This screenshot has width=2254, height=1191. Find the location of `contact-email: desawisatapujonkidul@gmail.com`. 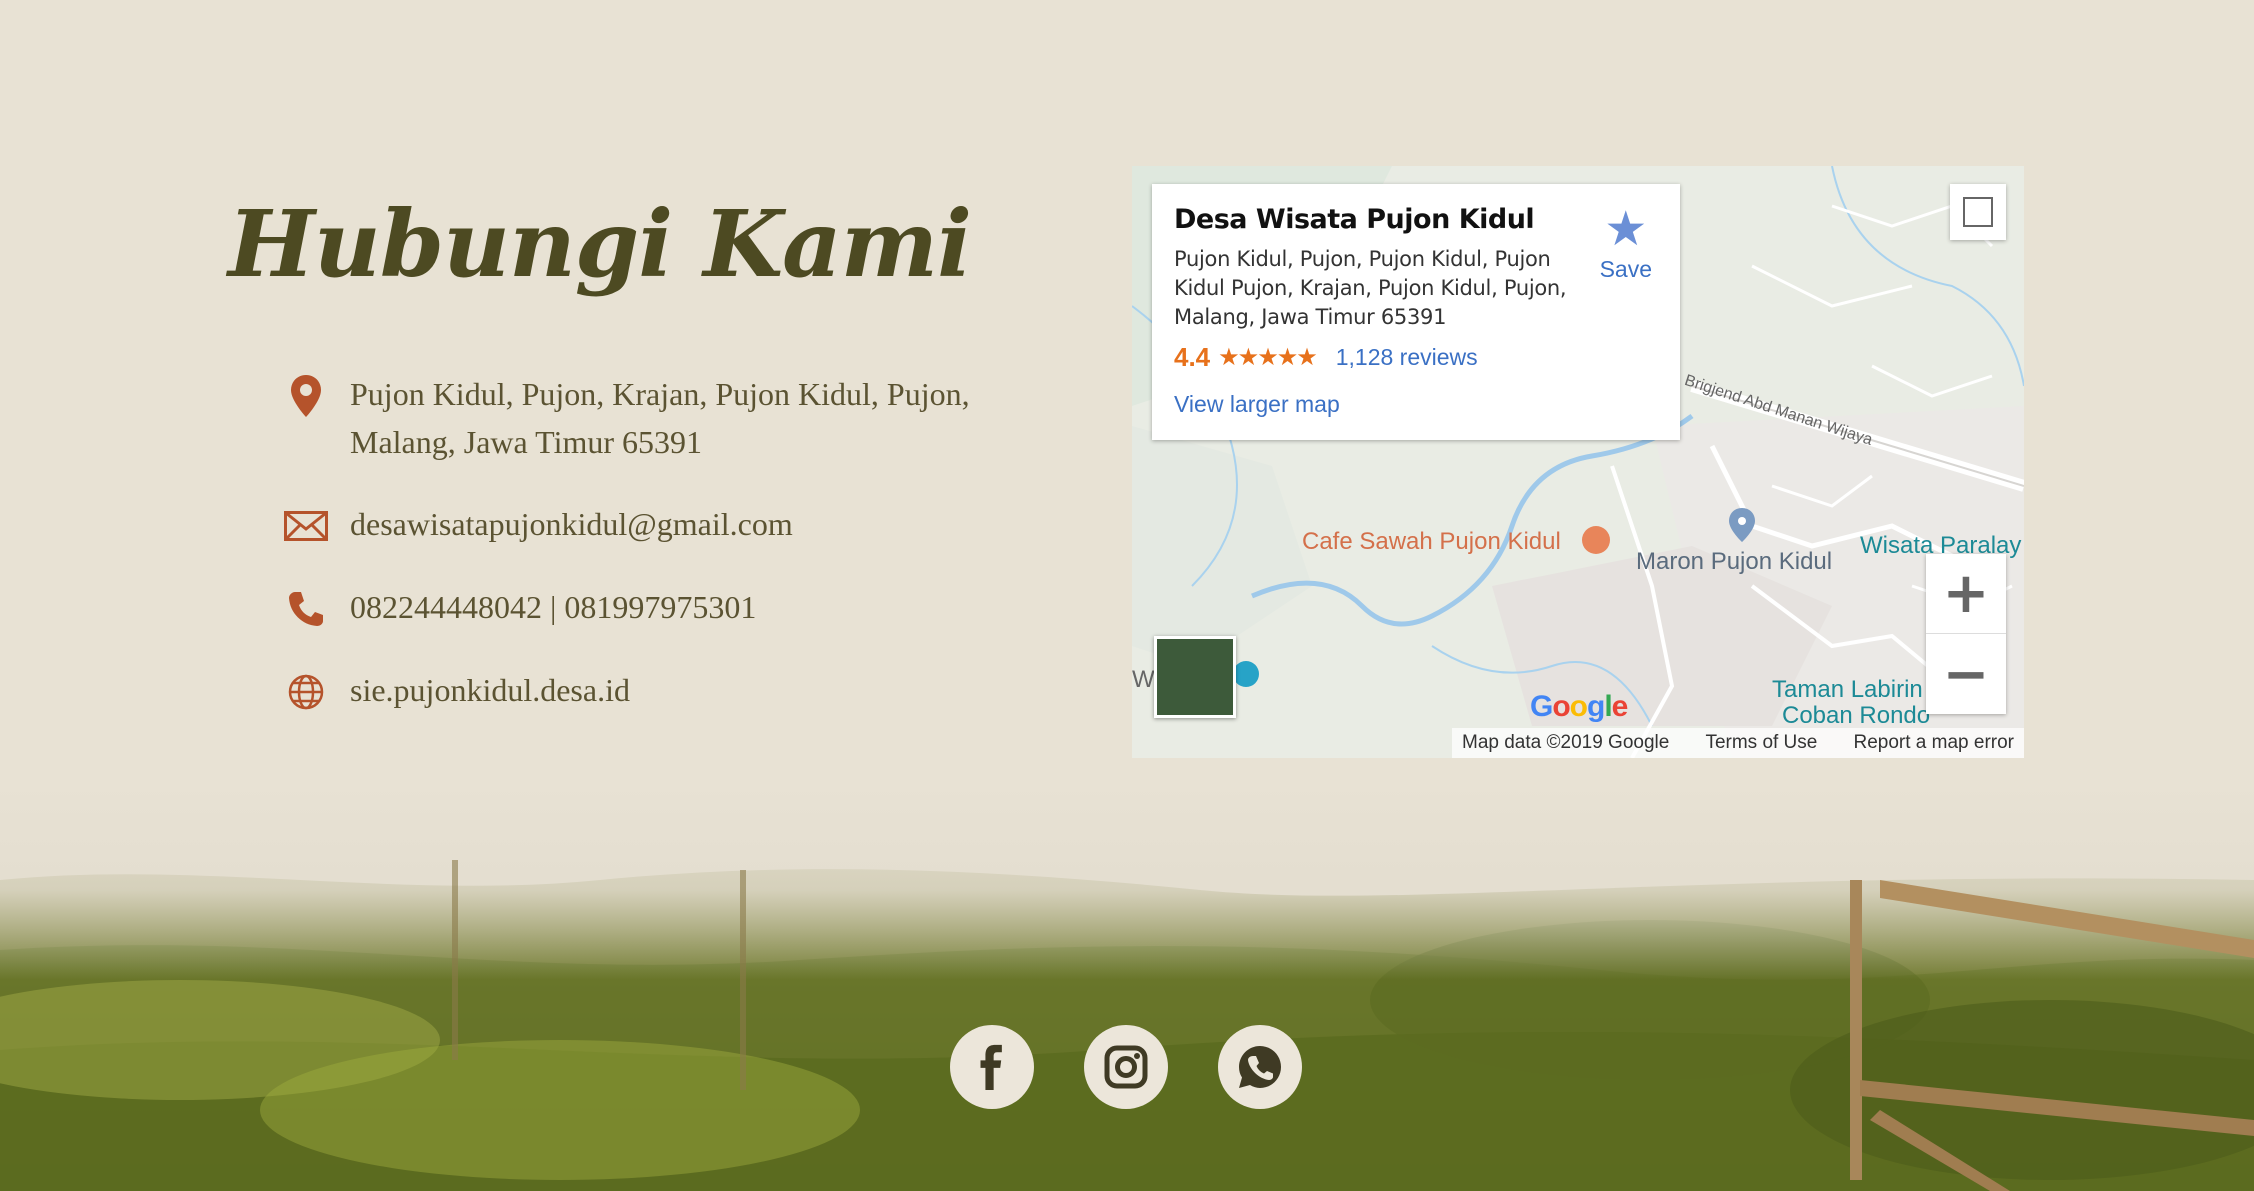

contact-email: desawisatapujonkidul@gmail.com is located at coordinates (536, 526).